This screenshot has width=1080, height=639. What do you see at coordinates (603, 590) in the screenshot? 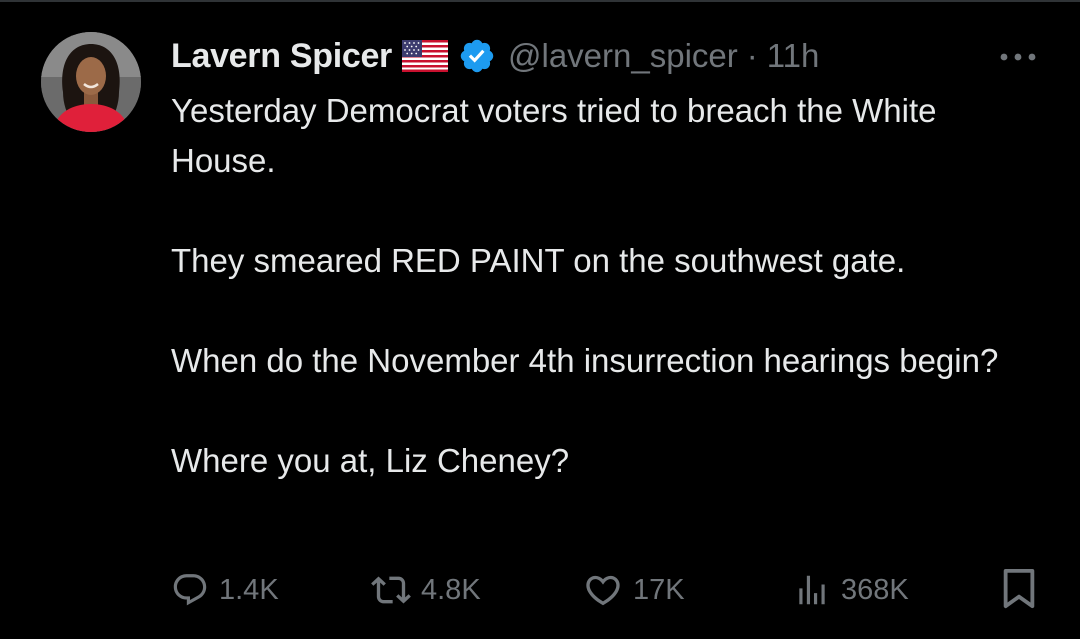
I see `heart-icon` at bounding box center [603, 590].